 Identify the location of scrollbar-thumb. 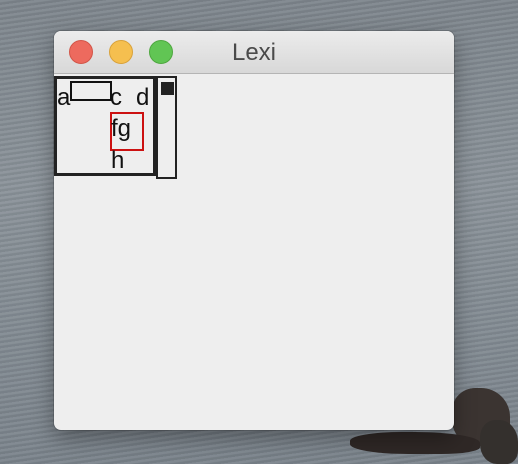
(167, 88).